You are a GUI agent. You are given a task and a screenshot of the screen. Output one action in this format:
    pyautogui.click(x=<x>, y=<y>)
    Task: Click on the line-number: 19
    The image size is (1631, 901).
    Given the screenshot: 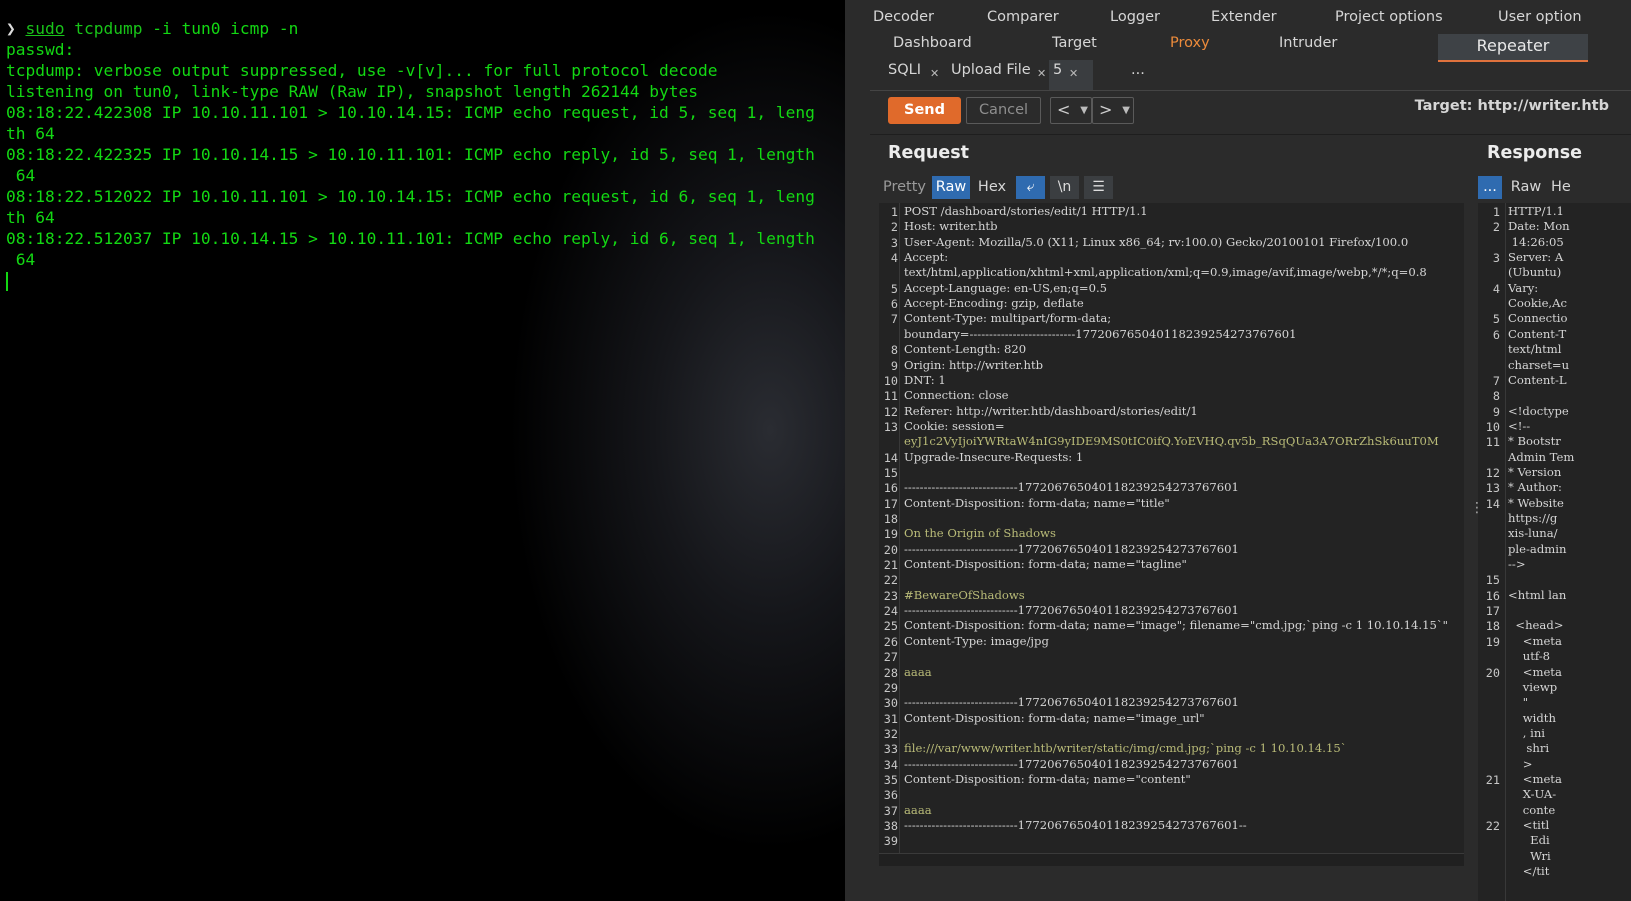 What is the action you would take?
    pyautogui.click(x=890, y=534)
    